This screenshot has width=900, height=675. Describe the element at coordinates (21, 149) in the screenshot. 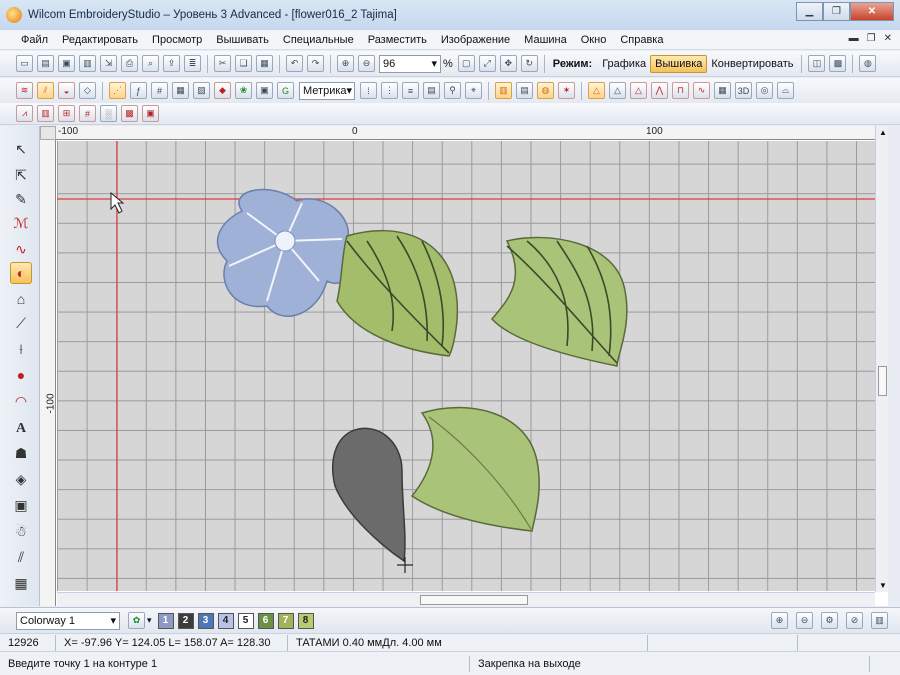

I see `select-arrow-icon: ↖` at that location.